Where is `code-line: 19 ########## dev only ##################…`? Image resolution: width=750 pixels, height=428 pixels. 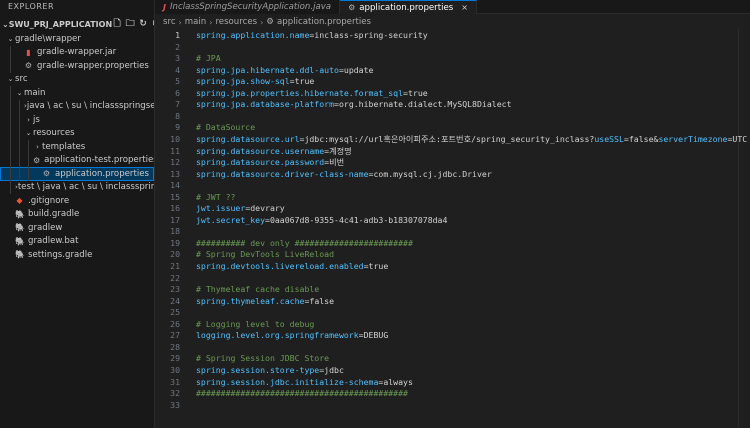 code-line: 19 ########## dev only ##################… is located at coordinates (452, 244).